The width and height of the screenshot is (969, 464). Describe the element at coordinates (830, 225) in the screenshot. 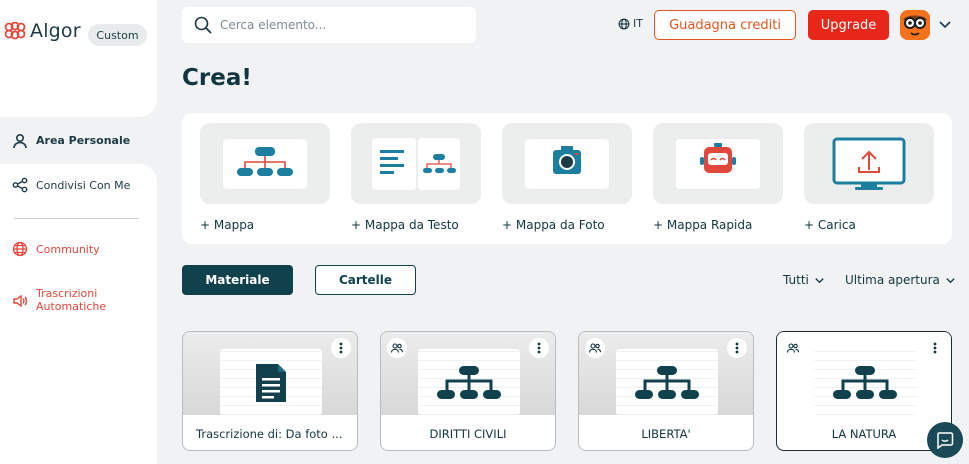

I see `create-label: + Carica` at that location.